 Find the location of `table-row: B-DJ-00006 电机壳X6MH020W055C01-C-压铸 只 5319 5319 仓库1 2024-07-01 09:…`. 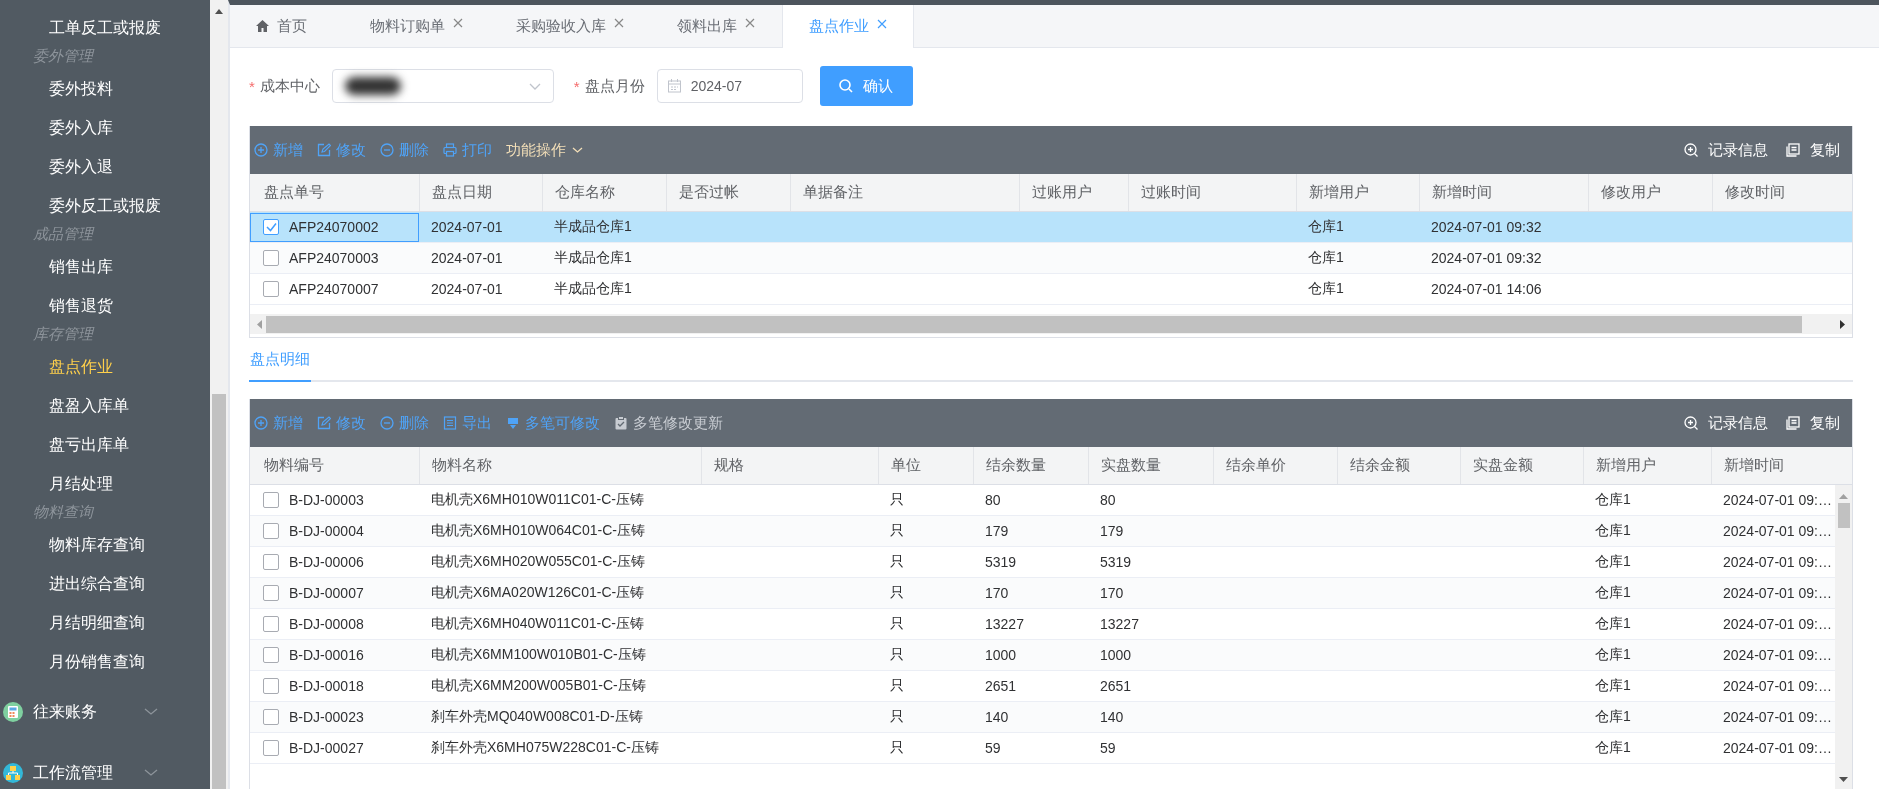

table-row: B-DJ-00006 电机壳X6MH020W055C01-C-压铸 只 5319 5319 仓库1 2024-07-01 09:… is located at coordinates (1042, 562).